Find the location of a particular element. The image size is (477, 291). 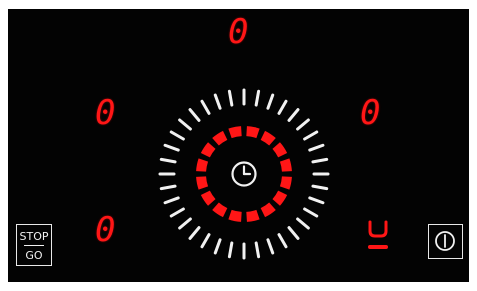

clock-icon is located at coordinates (244, 174).